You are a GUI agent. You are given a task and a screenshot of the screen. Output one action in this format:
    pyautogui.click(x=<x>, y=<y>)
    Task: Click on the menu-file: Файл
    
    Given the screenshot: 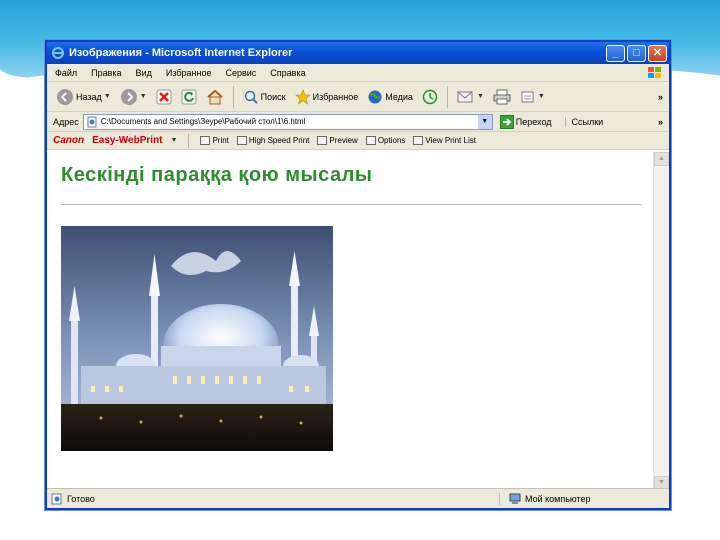 What is the action you would take?
    pyautogui.click(x=66, y=73)
    